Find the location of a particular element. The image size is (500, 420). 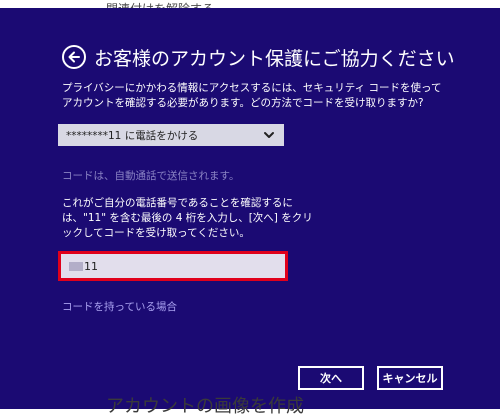

verification-method-value: ********11 に電話をかける is located at coordinates (132, 135).